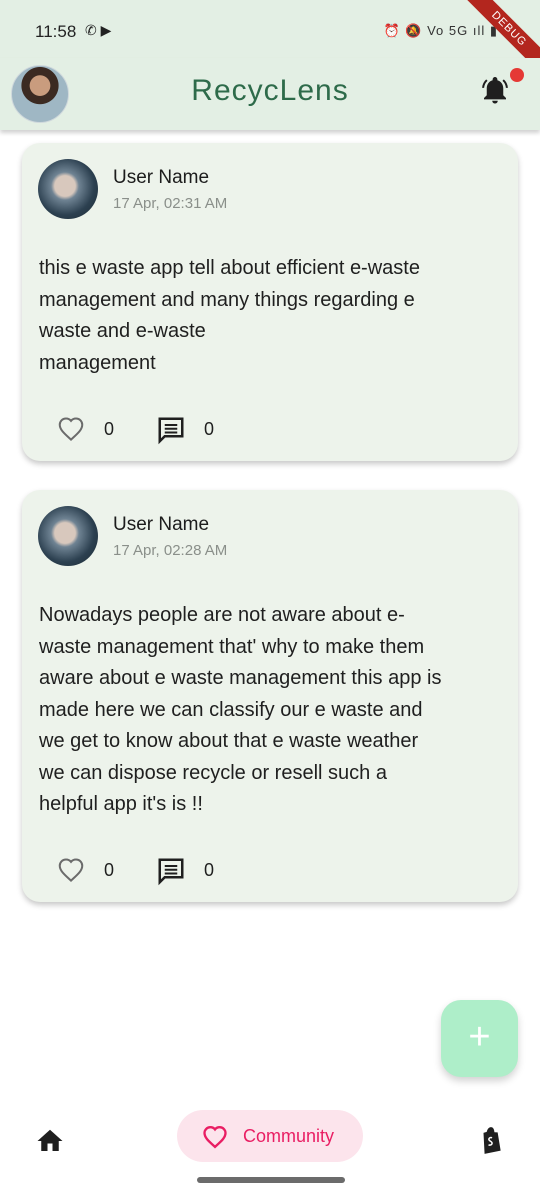 Image resolution: width=540 pixels, height=1196 pixels. I want to click on app-title: RecycLens, so click(270, 90).